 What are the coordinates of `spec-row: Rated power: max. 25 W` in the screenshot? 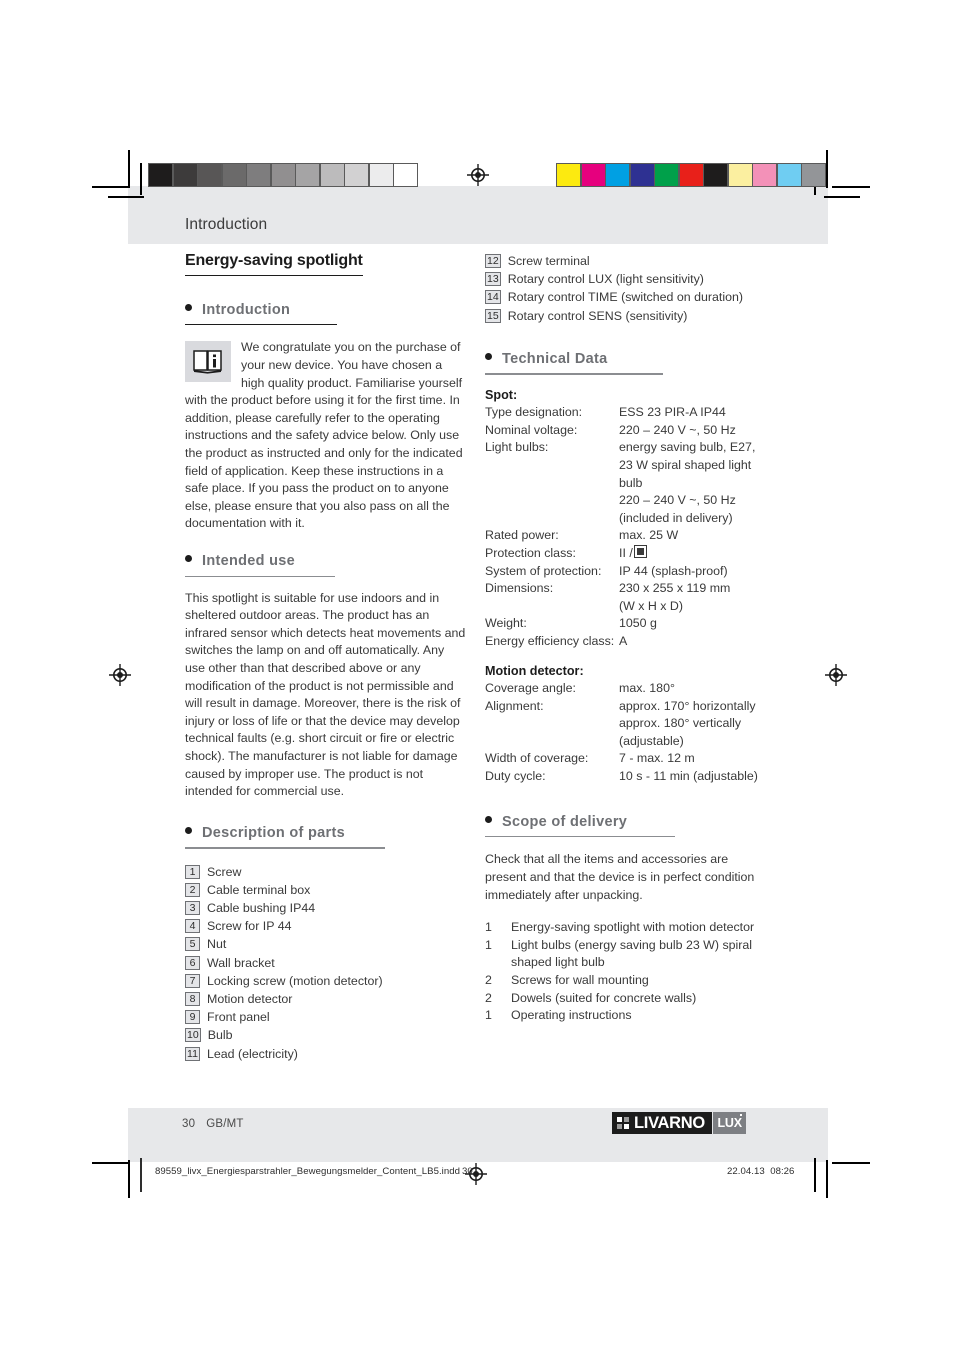 It's located at (625, 536).